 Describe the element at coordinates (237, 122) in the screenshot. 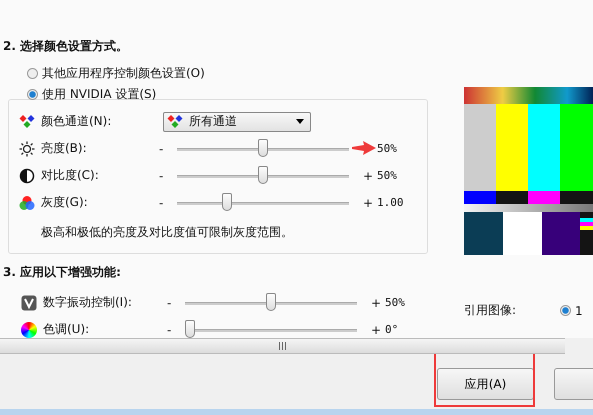

I see `channel-dropdown: 所有通道` at that location.